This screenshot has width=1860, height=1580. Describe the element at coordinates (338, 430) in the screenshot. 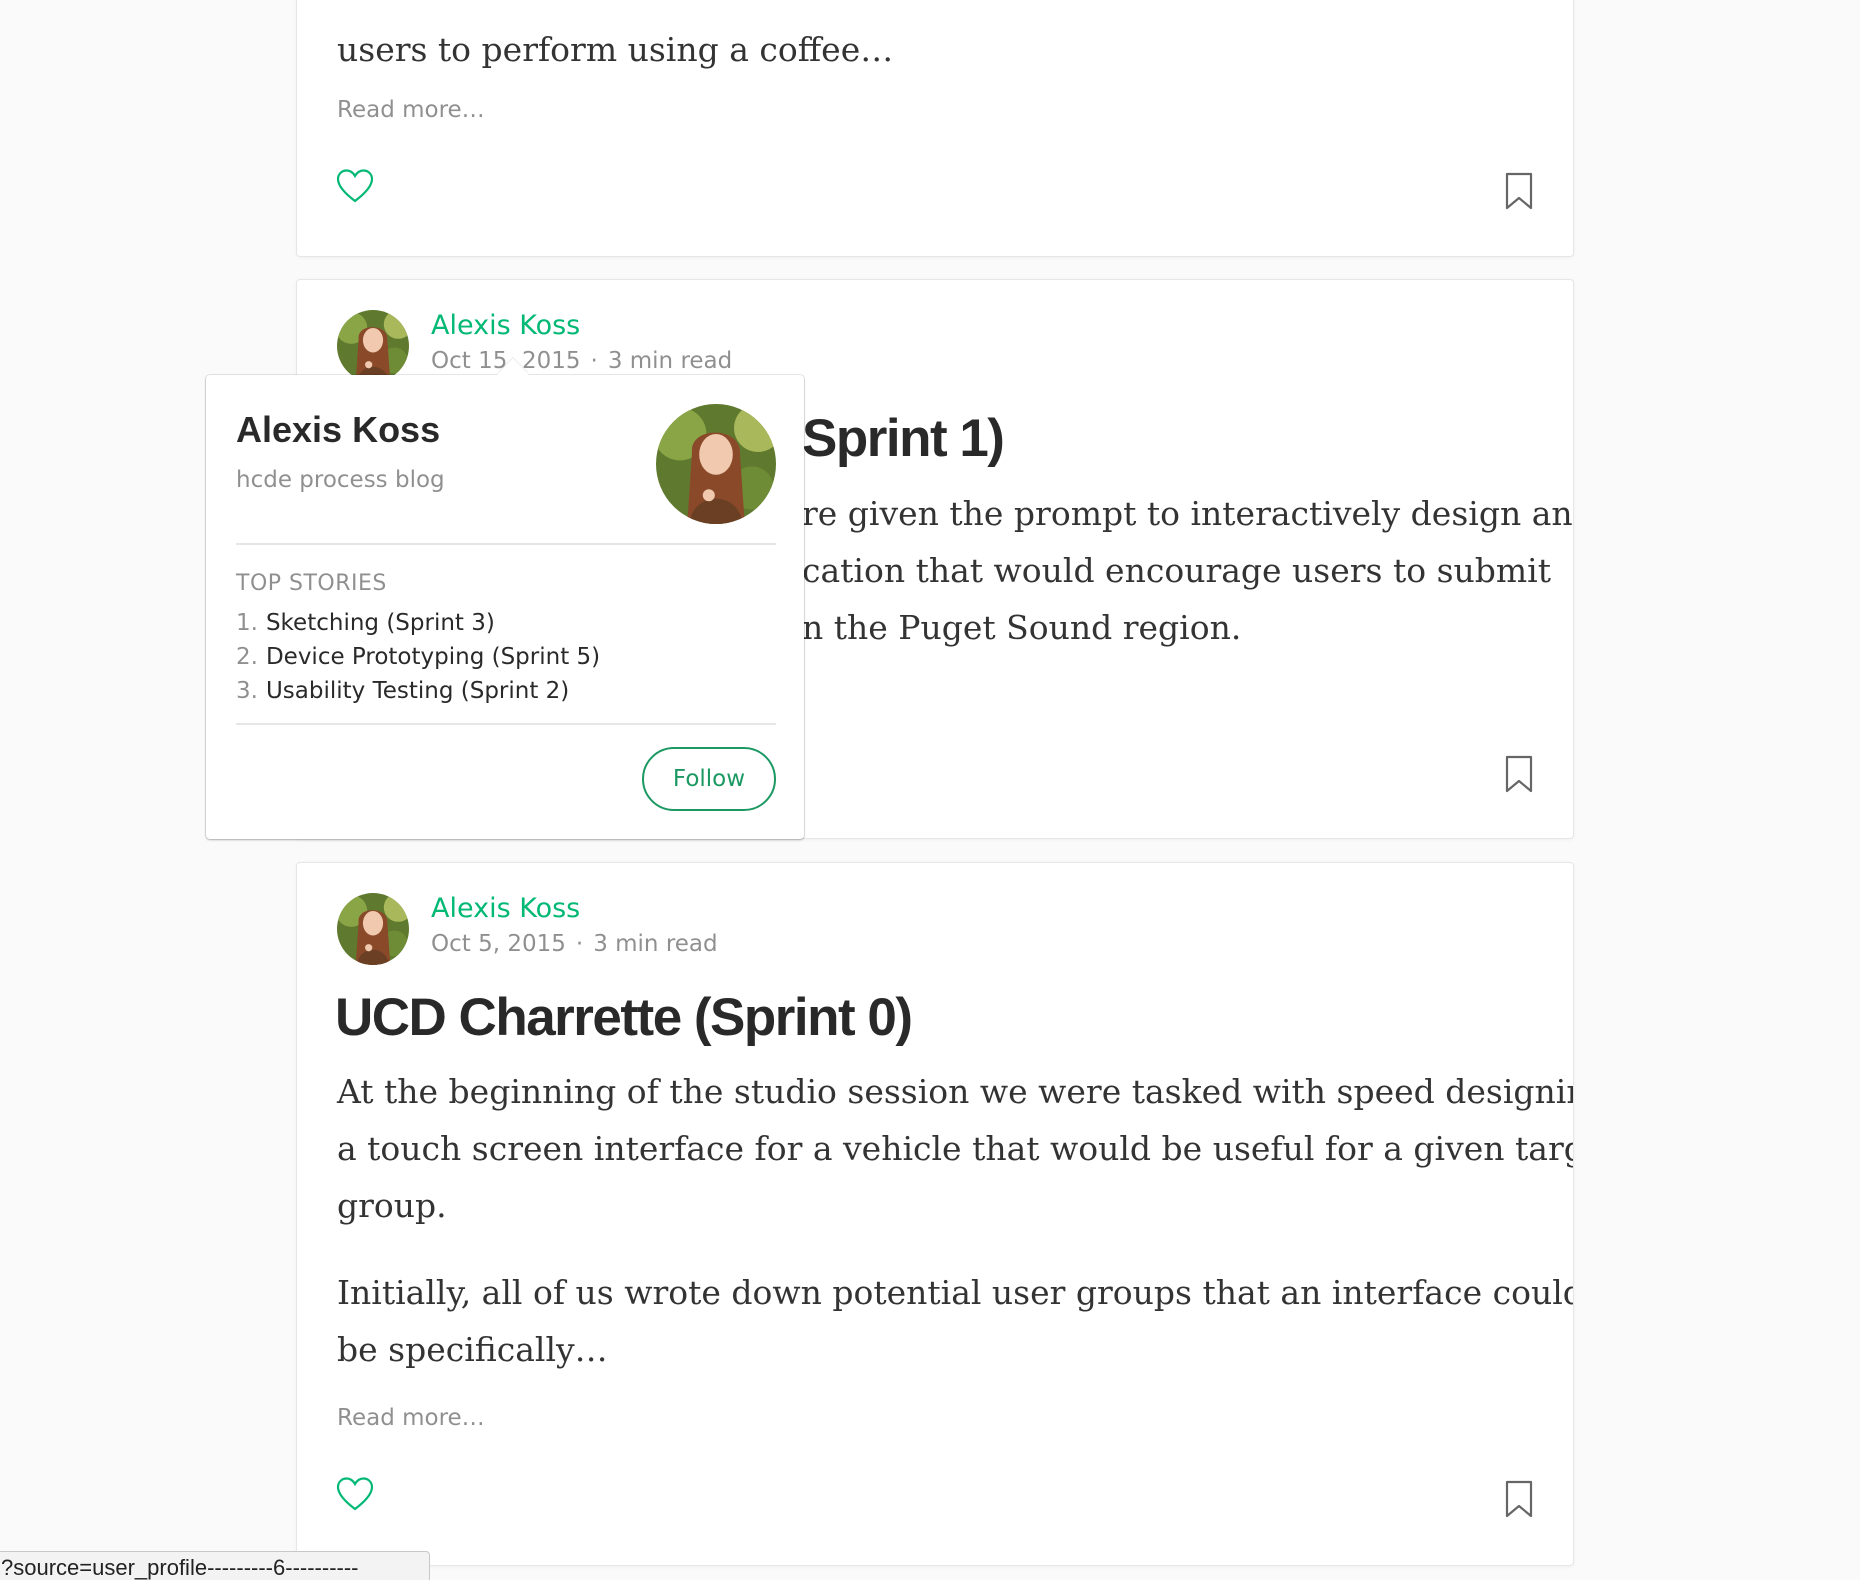

I see `popover-author-name: Alexis Koss` at that location.